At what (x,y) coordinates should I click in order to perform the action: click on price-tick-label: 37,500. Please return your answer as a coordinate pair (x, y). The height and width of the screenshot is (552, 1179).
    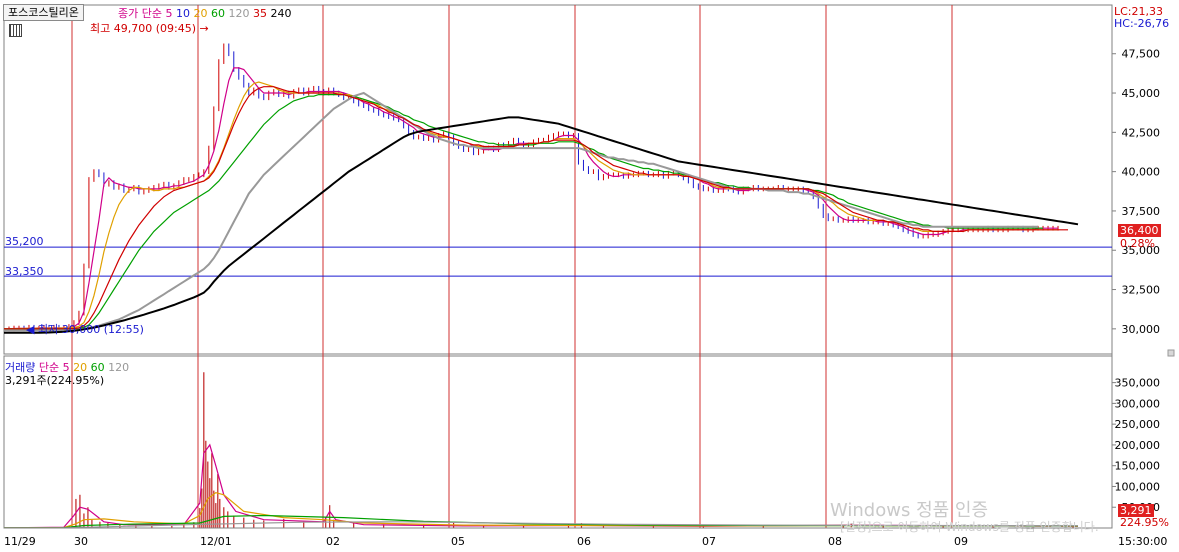
    Looking at the image, I should click on (1141, 211).